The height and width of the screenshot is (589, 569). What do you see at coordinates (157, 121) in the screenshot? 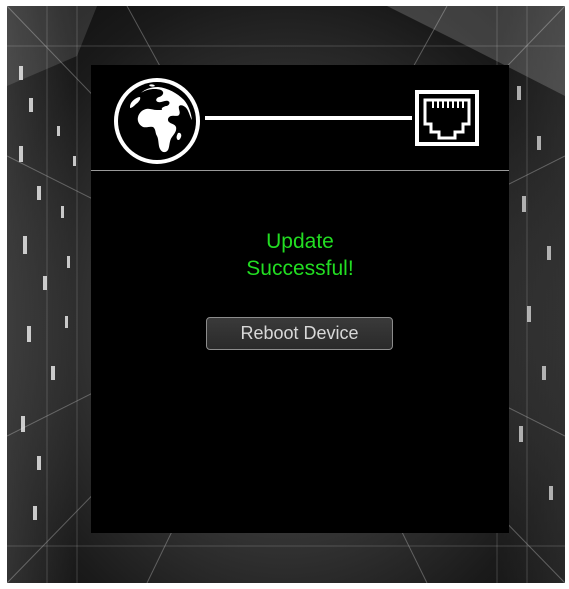
I see `globe-icon` at bounding box center [157, 121].